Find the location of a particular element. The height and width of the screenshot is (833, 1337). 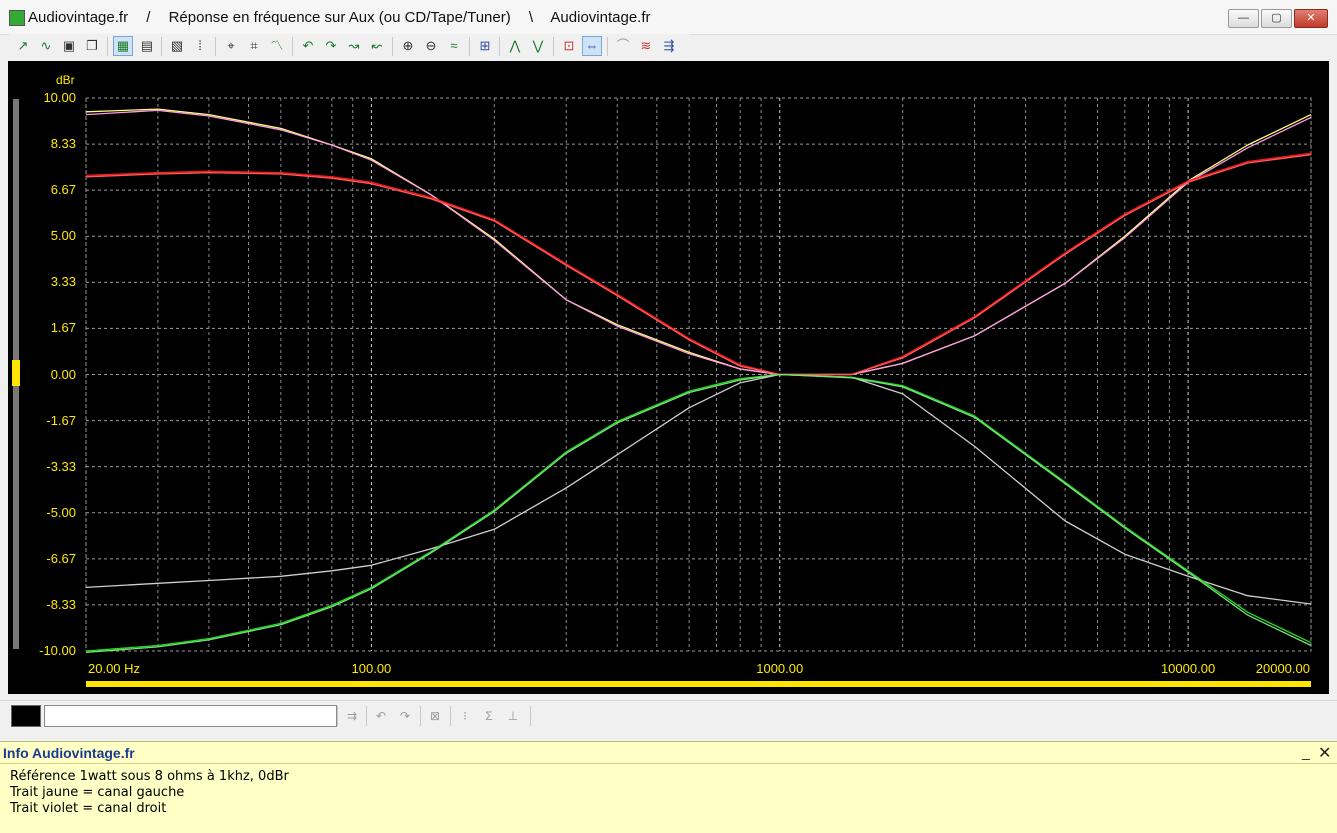

redo-icon: ↷ is located at coordinates (405, 716).